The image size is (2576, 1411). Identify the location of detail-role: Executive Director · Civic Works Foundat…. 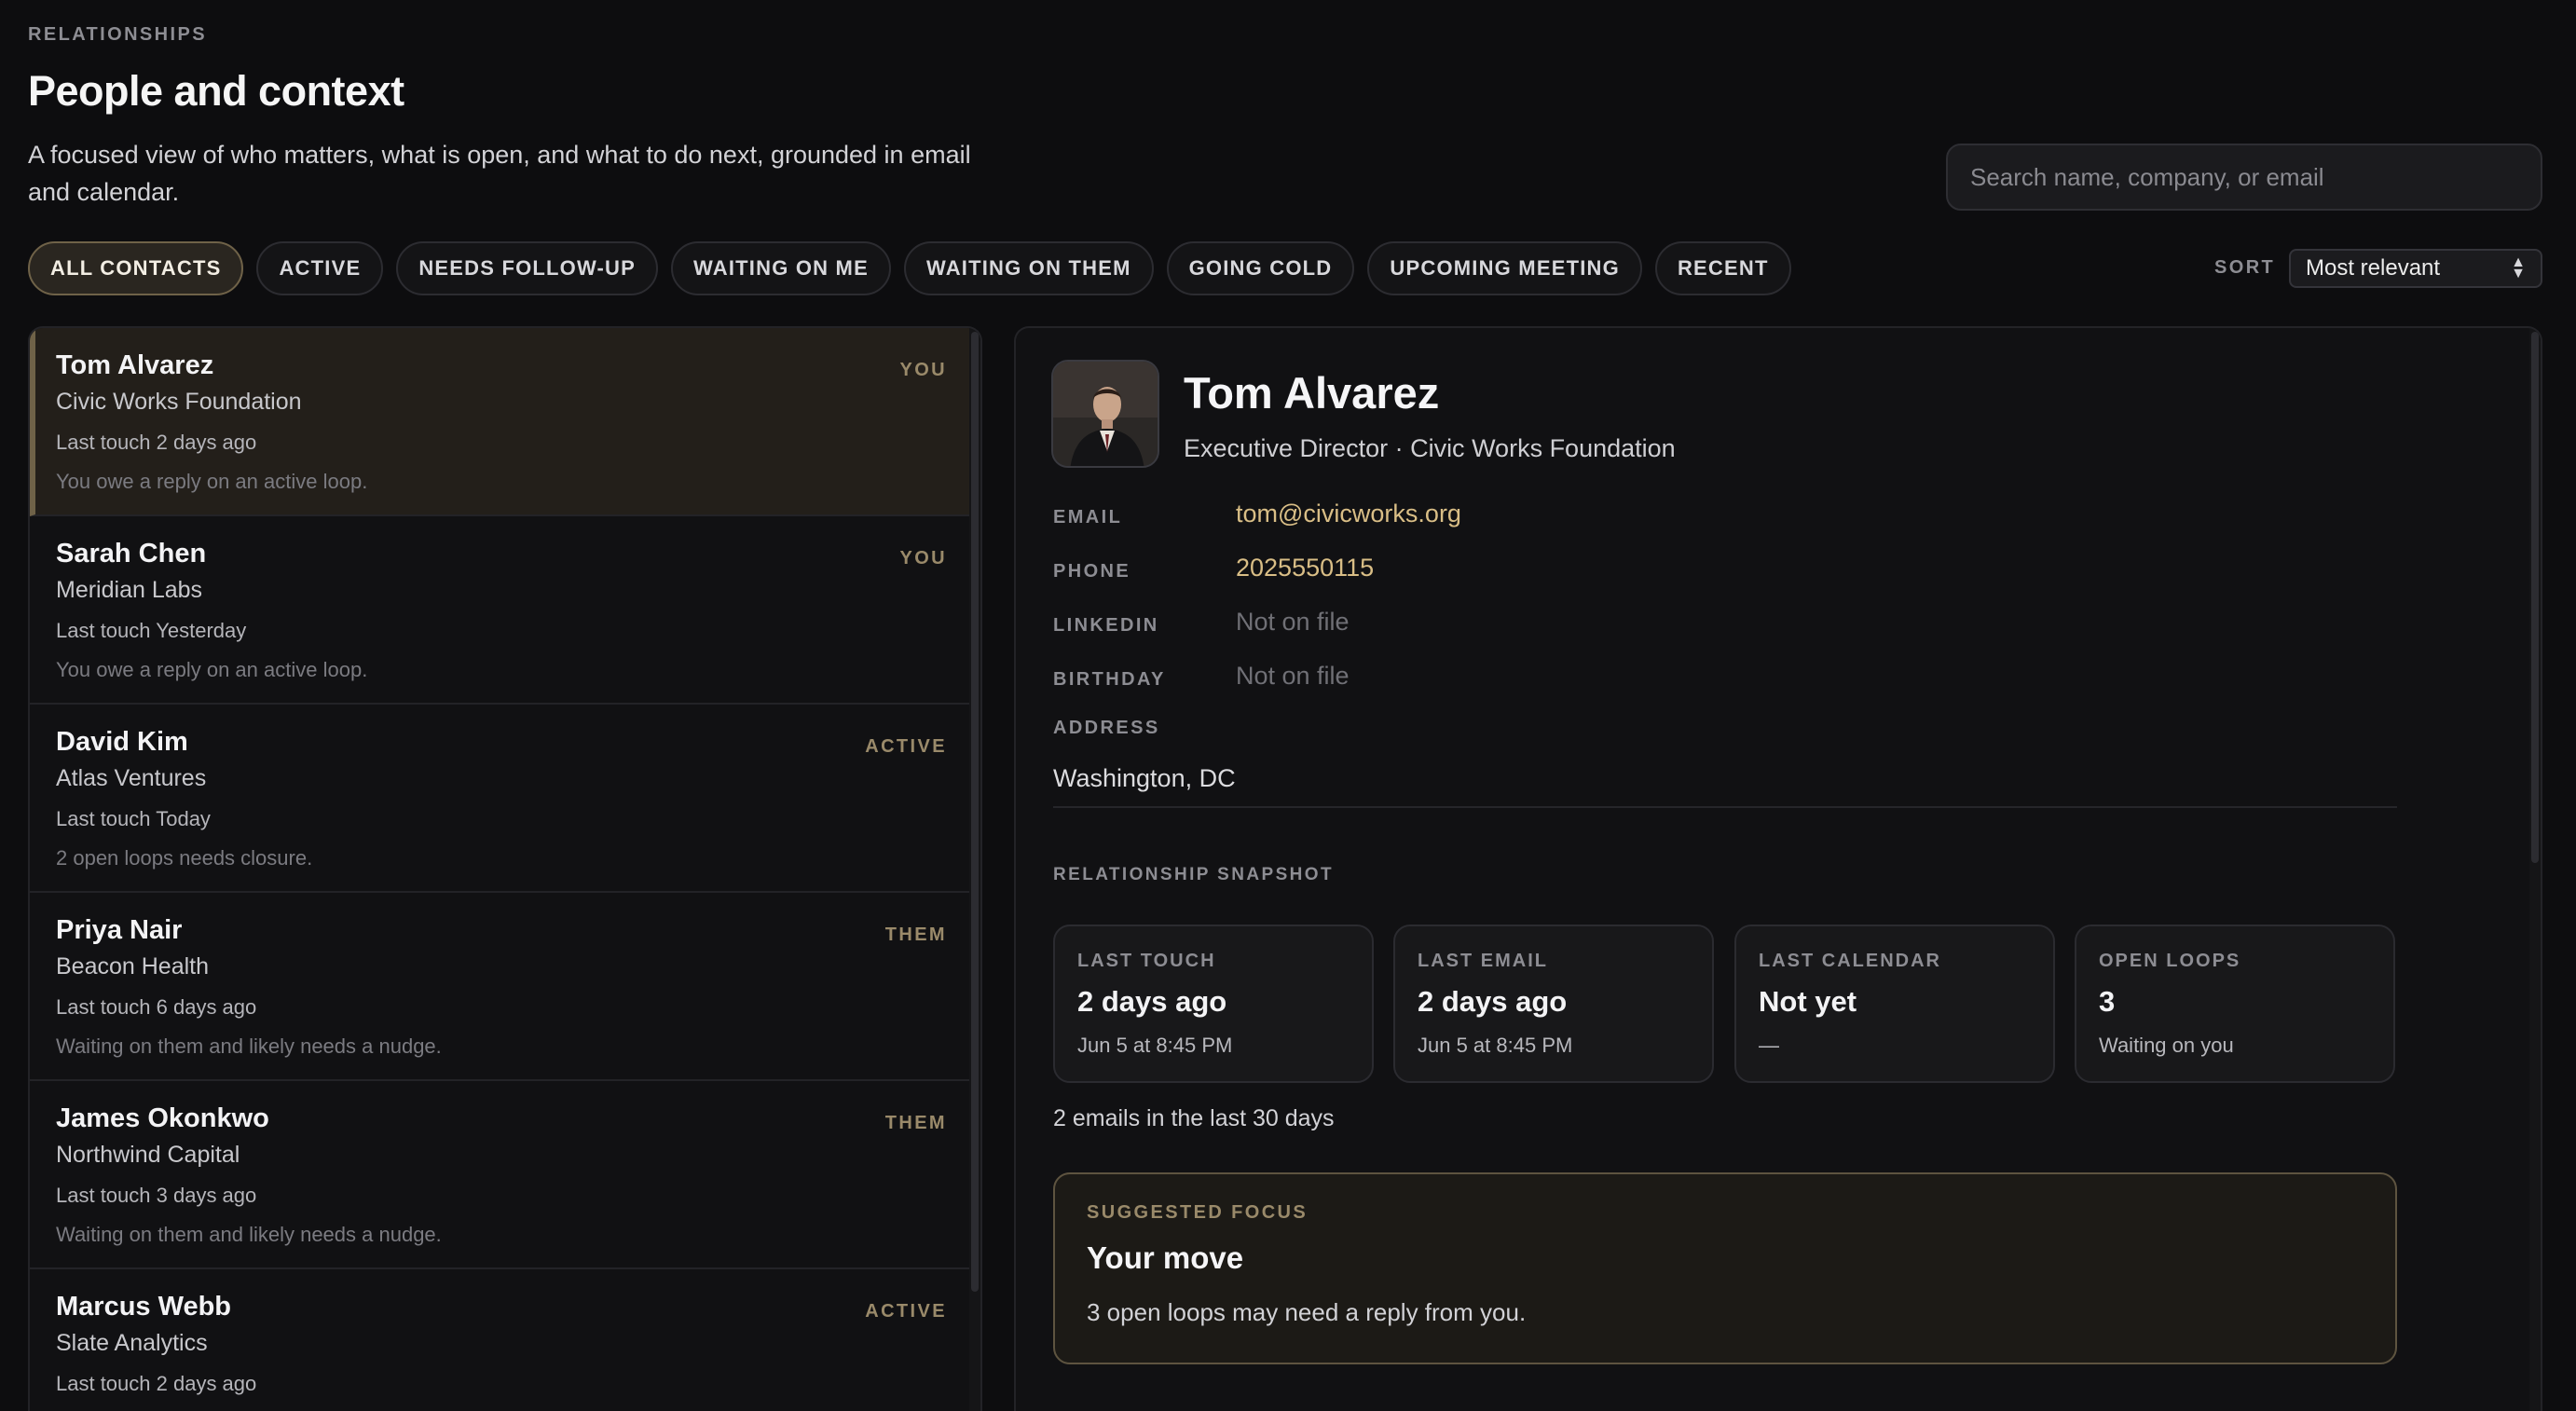
(1430, 448).